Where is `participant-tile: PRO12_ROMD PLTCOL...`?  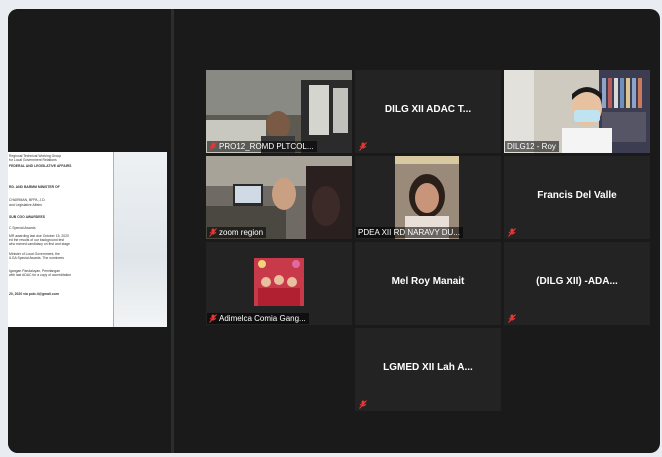 participant-tile: PRO12_ROMD PLTCOL... is located at coordinates (279, 111).